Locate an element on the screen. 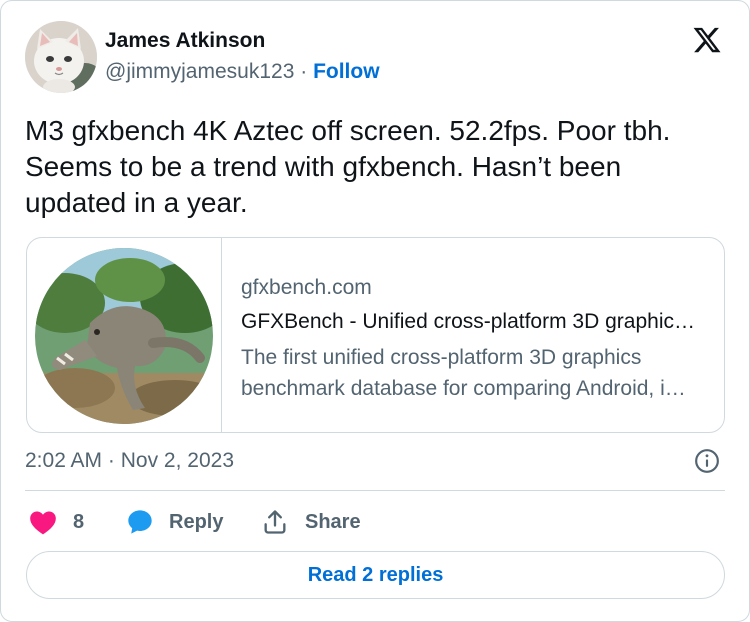 The width and height of the screenshot is (750, 622). reply-button: Reply is located at coordinates (174, 522).